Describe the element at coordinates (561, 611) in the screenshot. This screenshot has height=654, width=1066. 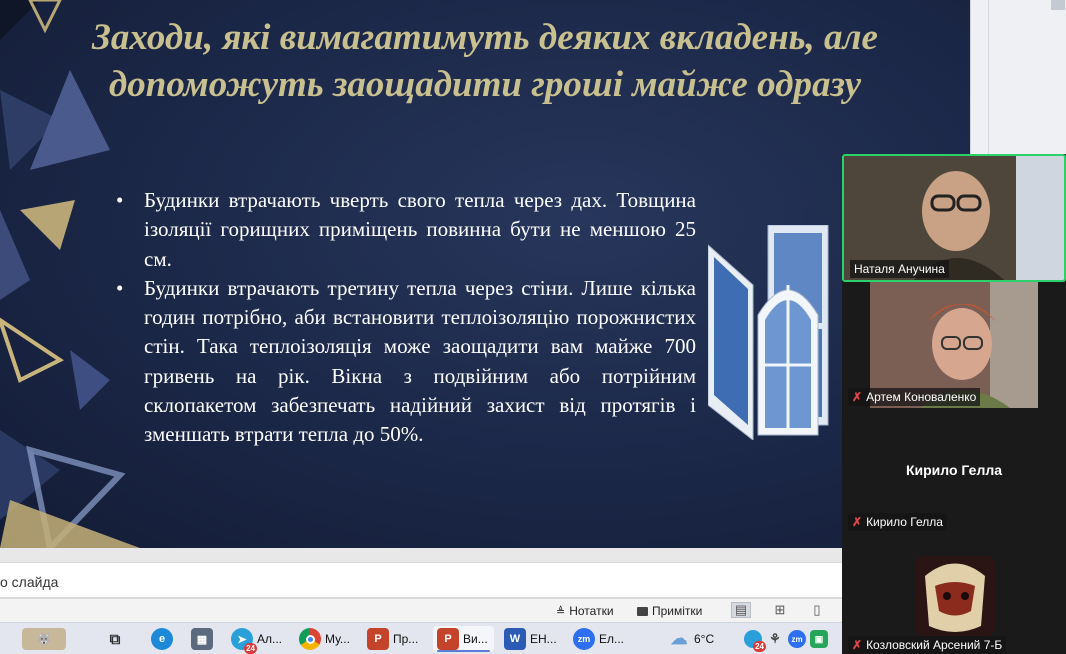
I see `notes-icon: ≜` at that location.